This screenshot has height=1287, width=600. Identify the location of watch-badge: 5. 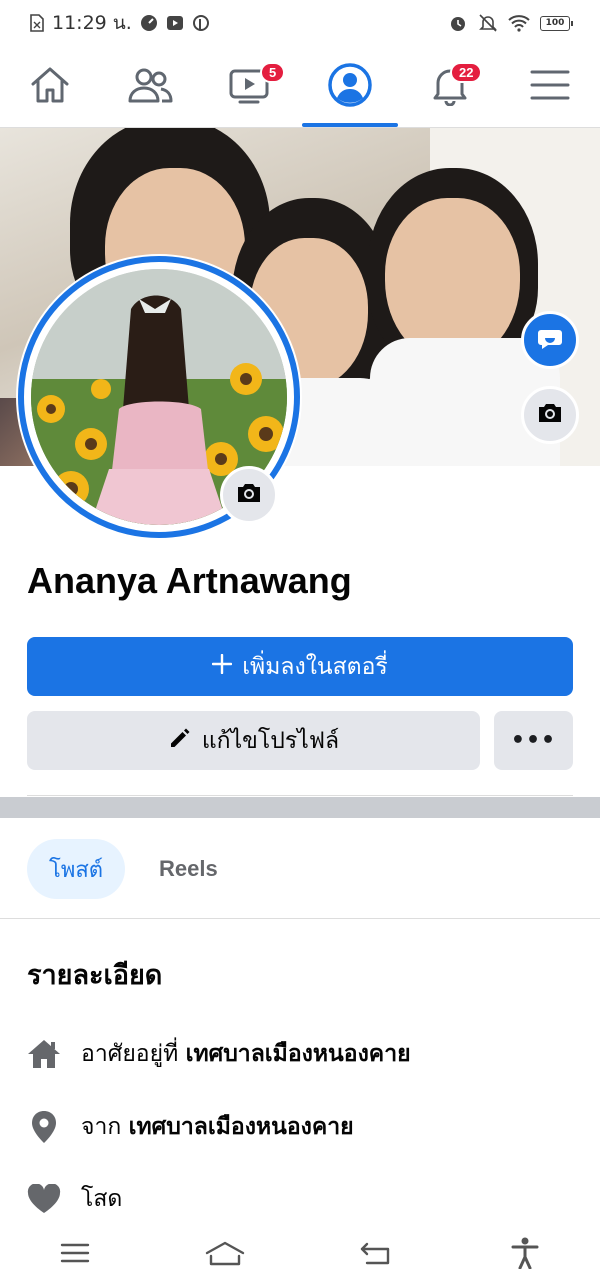
(273, 72).